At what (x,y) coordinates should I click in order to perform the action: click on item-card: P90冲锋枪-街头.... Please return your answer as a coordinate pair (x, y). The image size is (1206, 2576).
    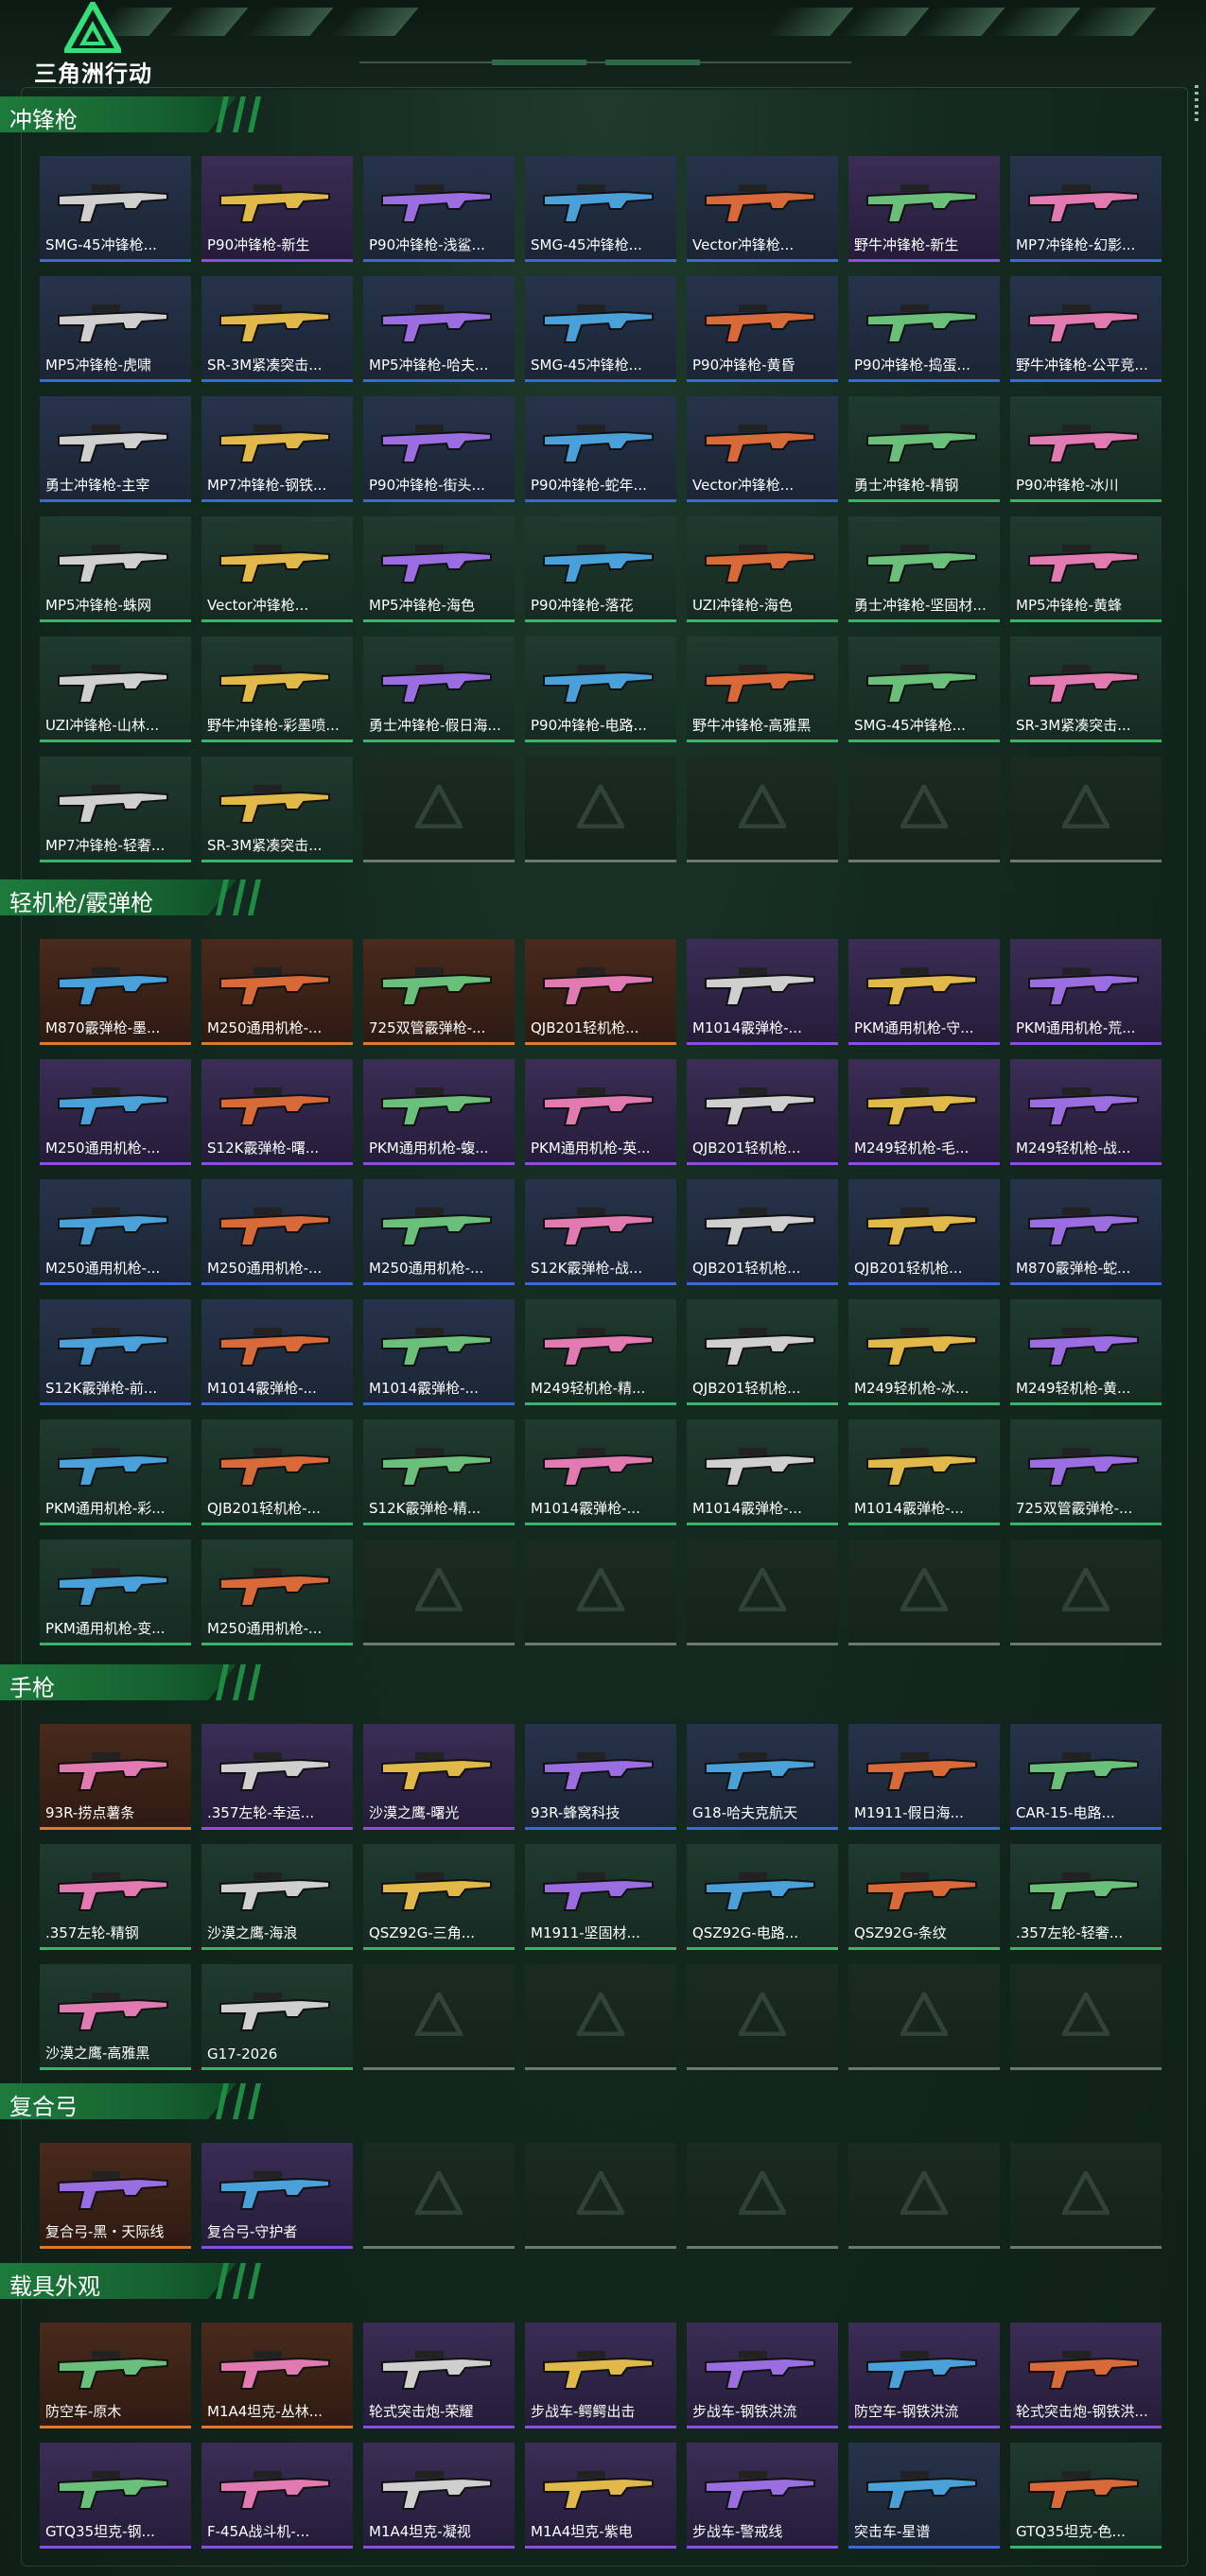
    Looking at the image, I should click on (439, 449).